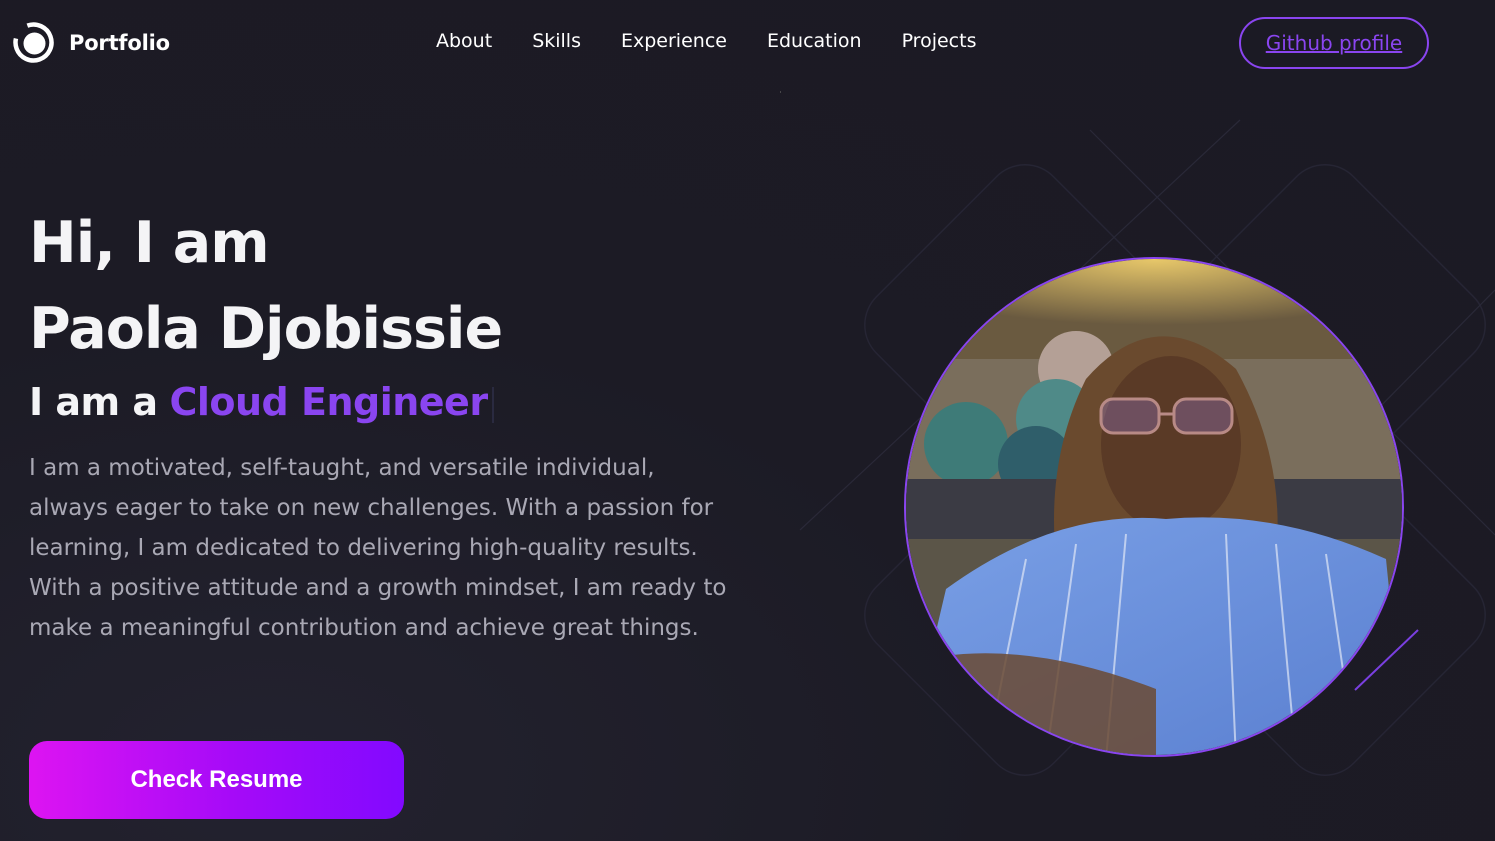  I want to click on brand-logo: Portfolio, so click(91, 42).